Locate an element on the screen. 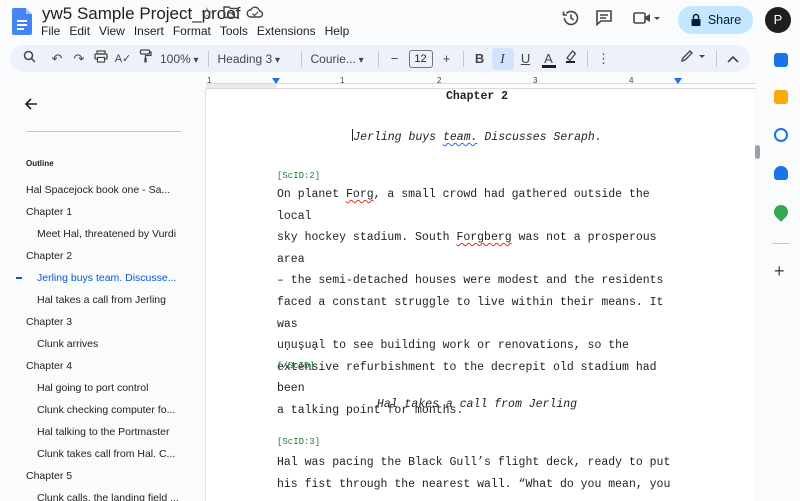 This screenshot has width=800, height=501. more-options-icon: ⋮ is located at coordinates (604, 59).